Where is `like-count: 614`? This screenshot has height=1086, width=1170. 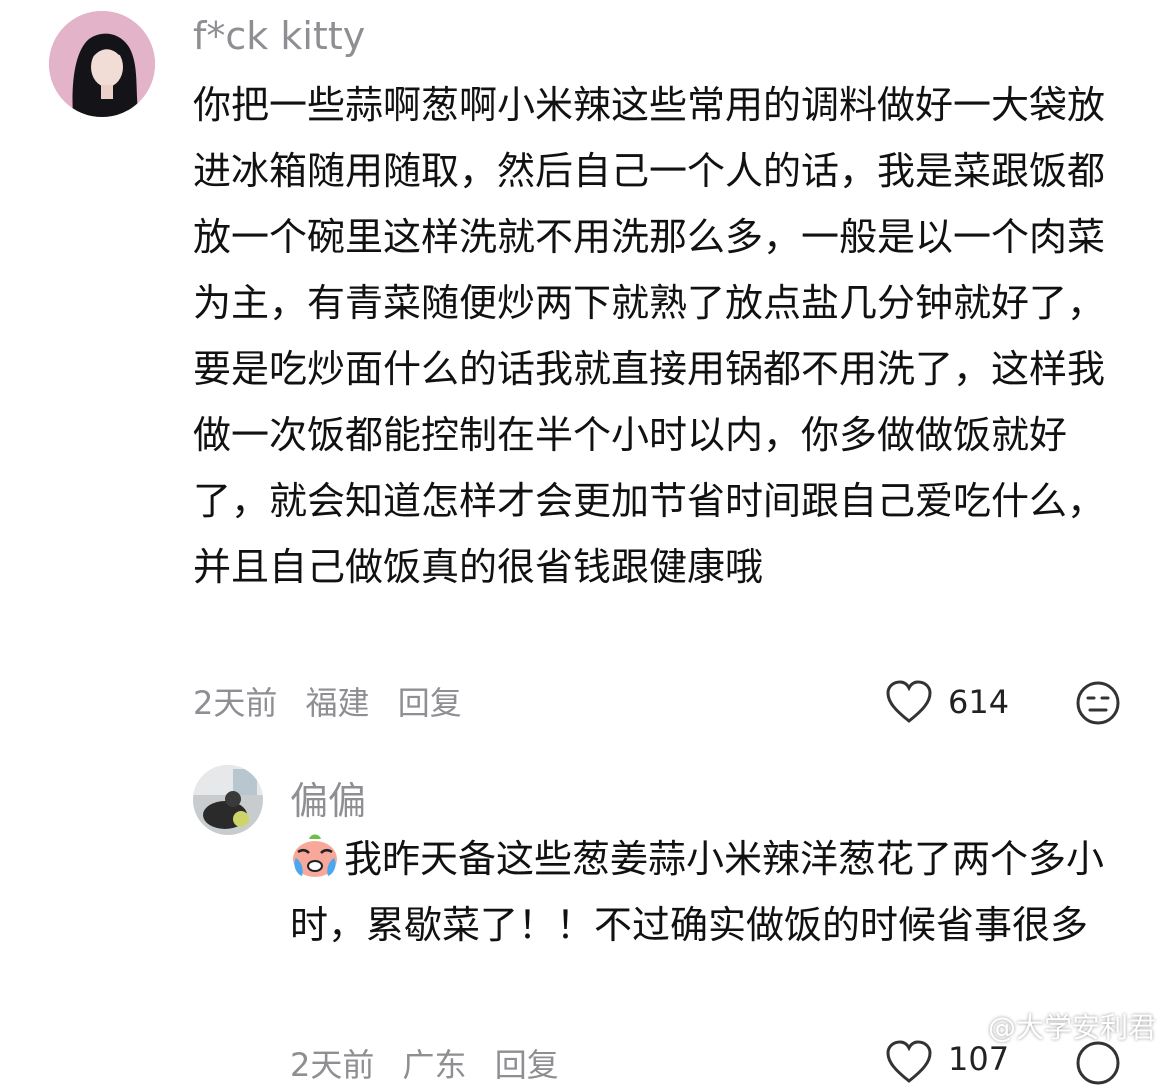 like-count: 614 is located at coordinates (979, 702).